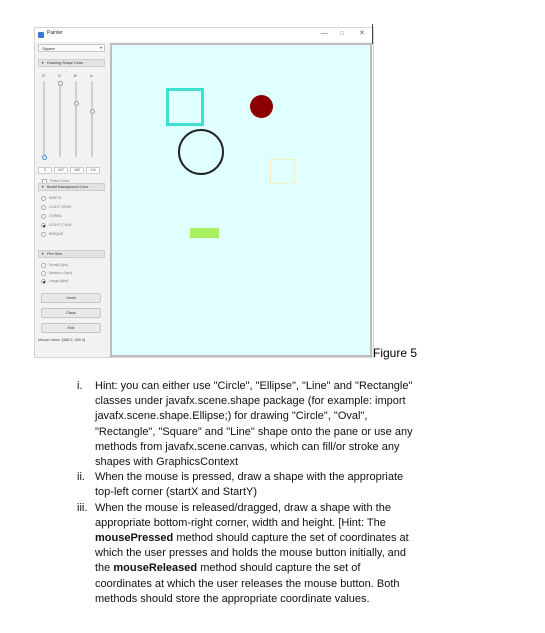 Image resolution: width=545 pixels, height=633 pixels. I want to click on drawn-circle-outline, so click(201, 152).